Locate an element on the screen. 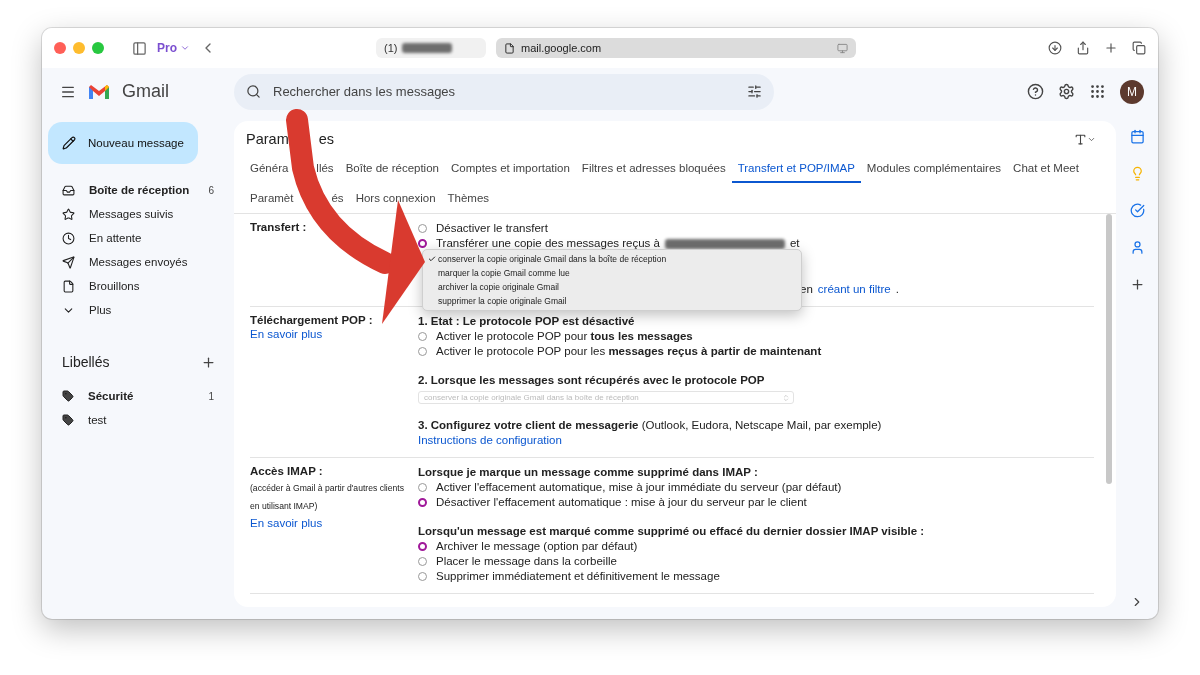 Image resolution: width=1200 pixels, height=675 pixels. share-icon is located at coordinates (1083, 48).